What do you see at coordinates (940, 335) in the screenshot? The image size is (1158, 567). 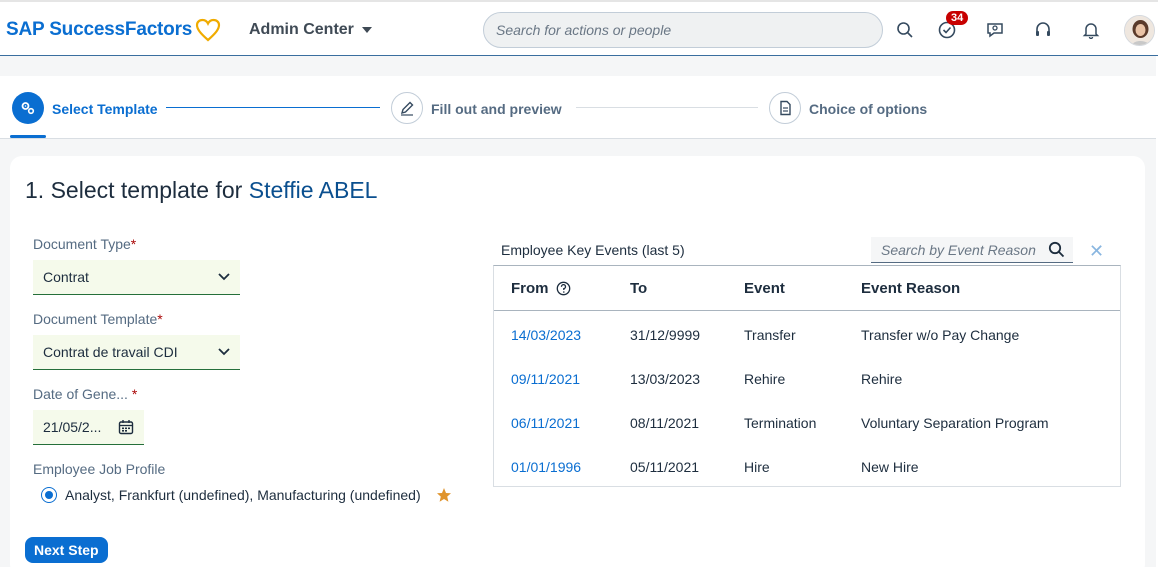 I see `event-reason: Transfer w/o Pay Change` at bounding box center [940, 335].